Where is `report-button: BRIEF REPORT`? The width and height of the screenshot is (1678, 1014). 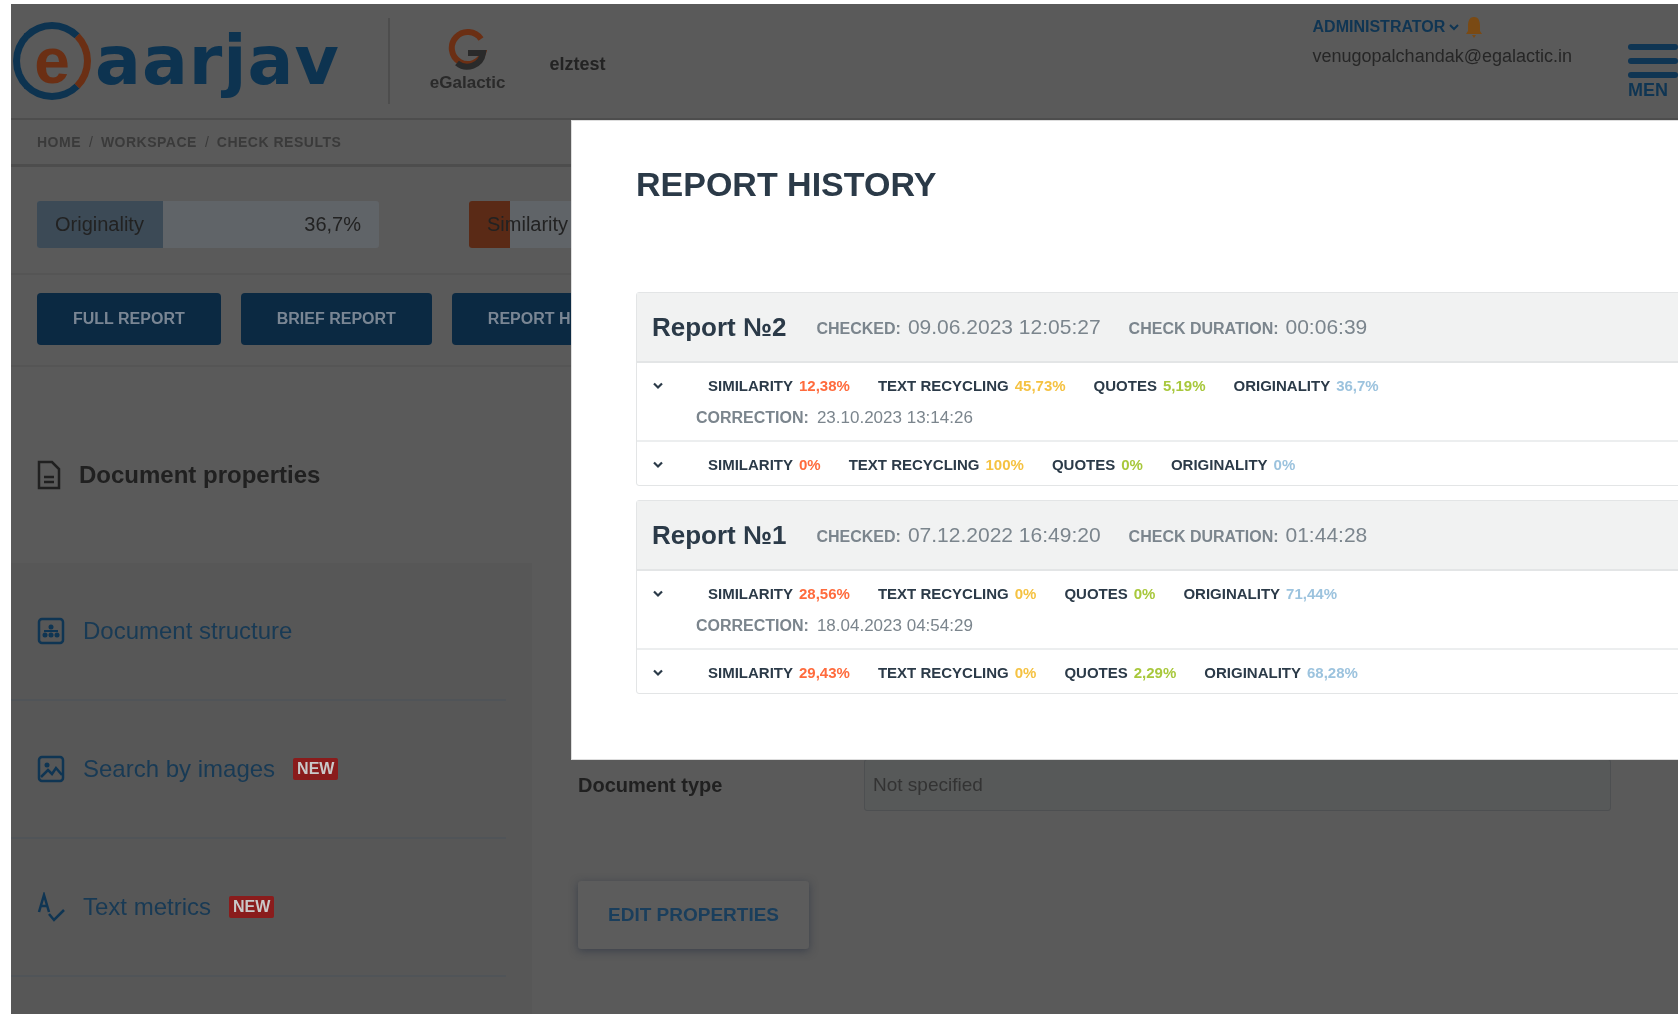 report-button: BRIEF REPORT is located at coordinates (336, 319).